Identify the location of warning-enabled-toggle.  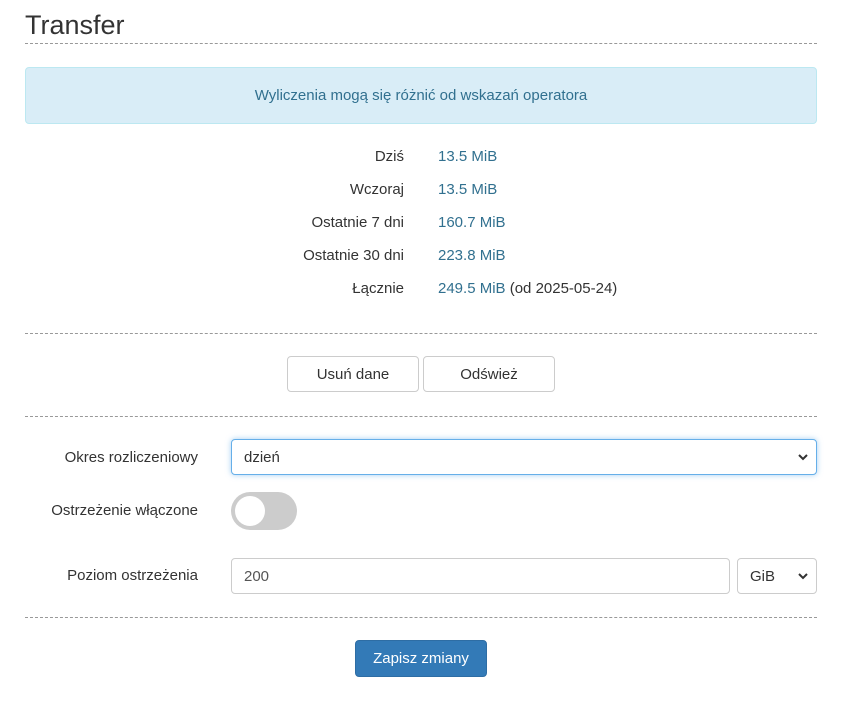
(264, 511).